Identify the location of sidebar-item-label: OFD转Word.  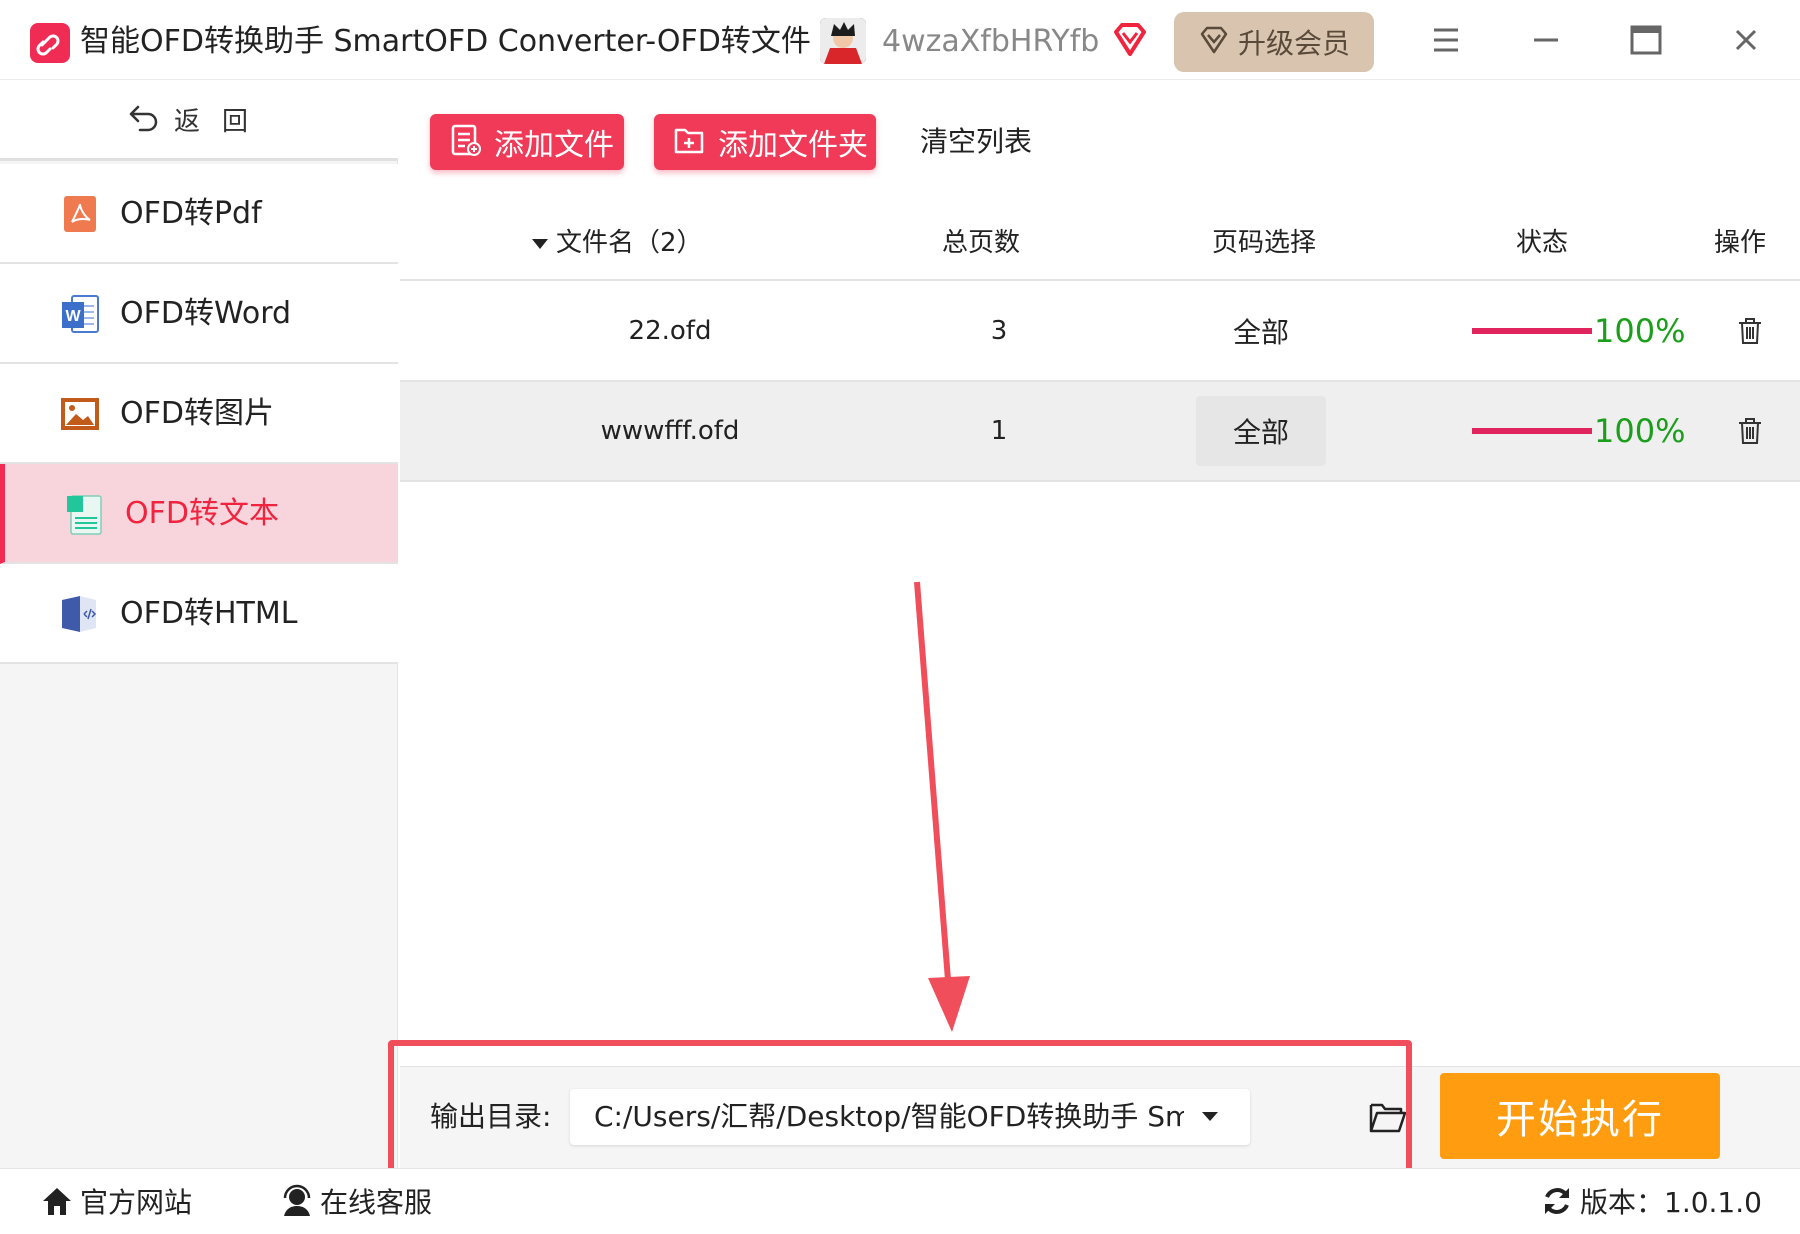
(206, 313).